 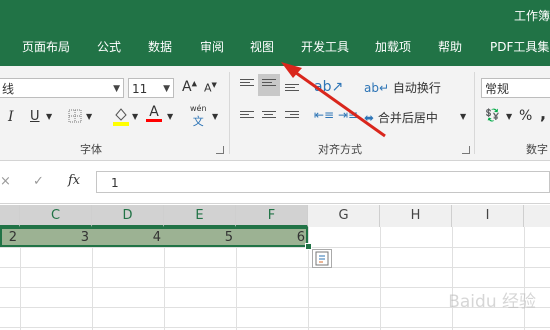 What do you see at coordinates (492, 302) in the screenshot?
I see `watermark: Baidu 经验` at bounding box center [492, 302].